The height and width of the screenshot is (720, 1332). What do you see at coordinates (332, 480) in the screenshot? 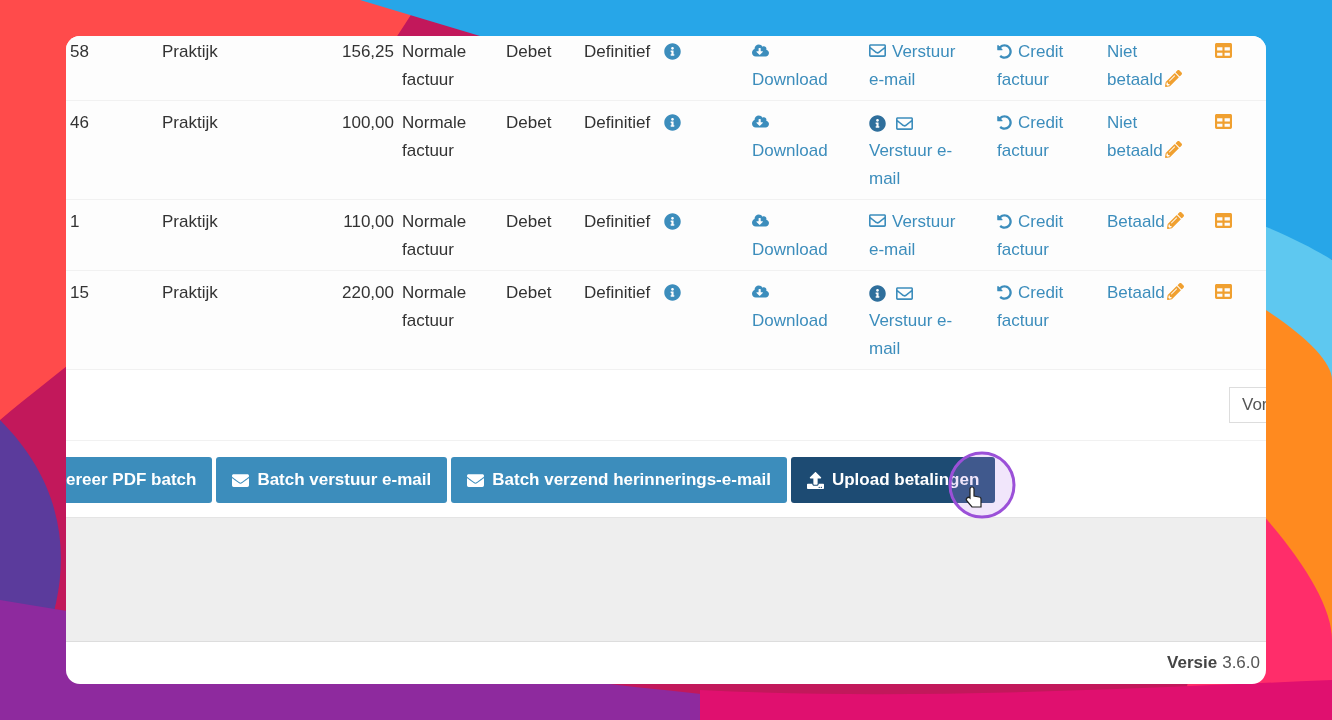
I see `action-button: Batch verstuur e-mail` at bounding box center [332, 480].